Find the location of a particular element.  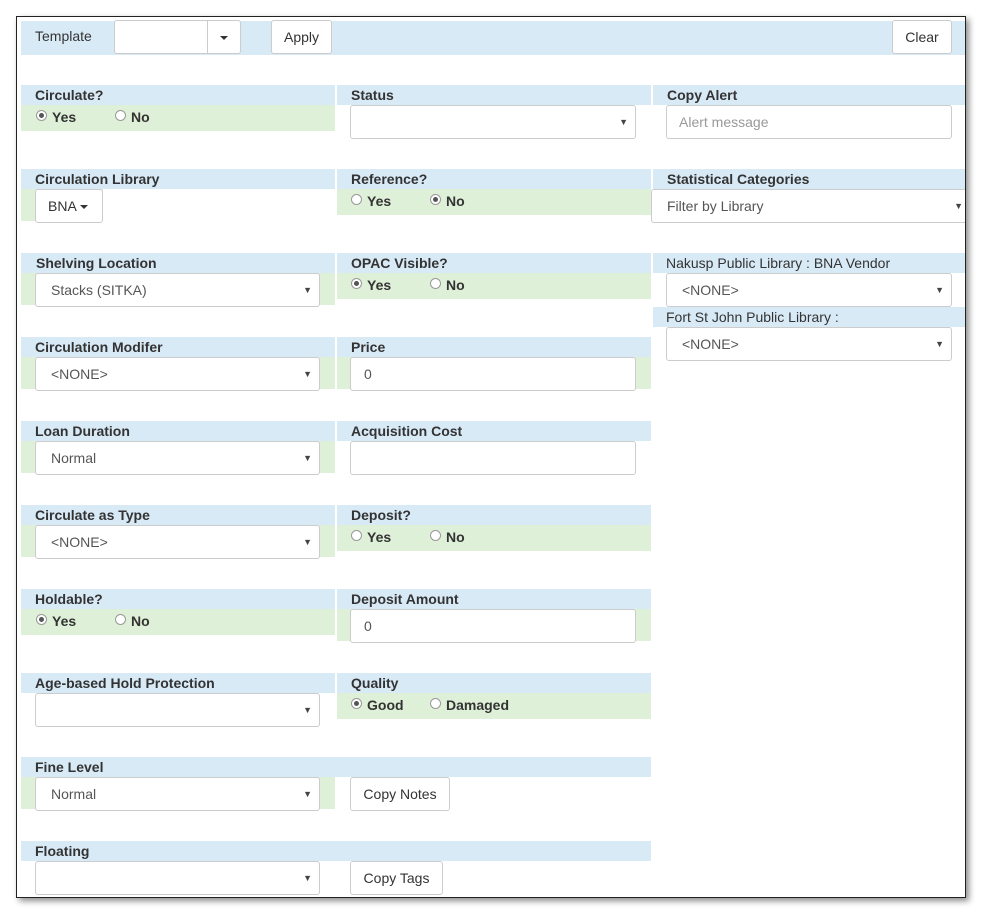

fine-level-label: Fine Level is located at coordinates (69, 767).